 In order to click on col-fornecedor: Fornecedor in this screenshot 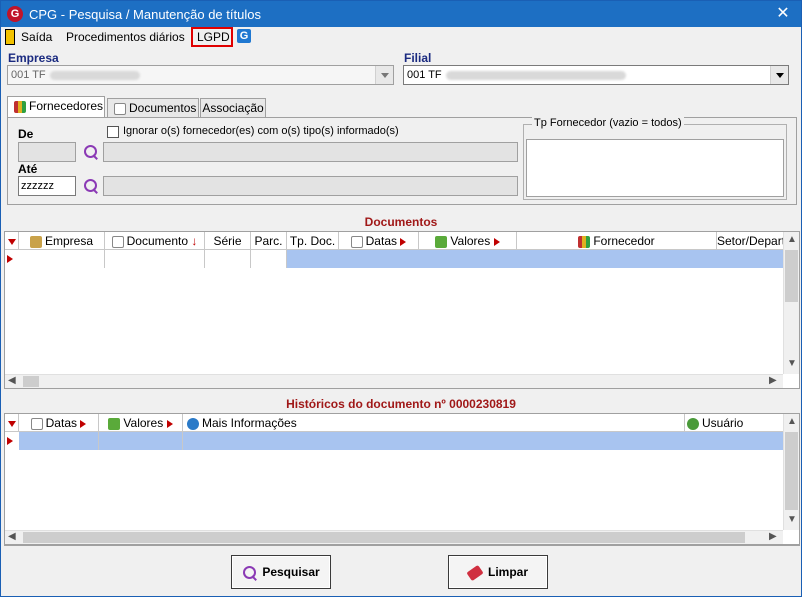, I will do `click(617, 241)`.